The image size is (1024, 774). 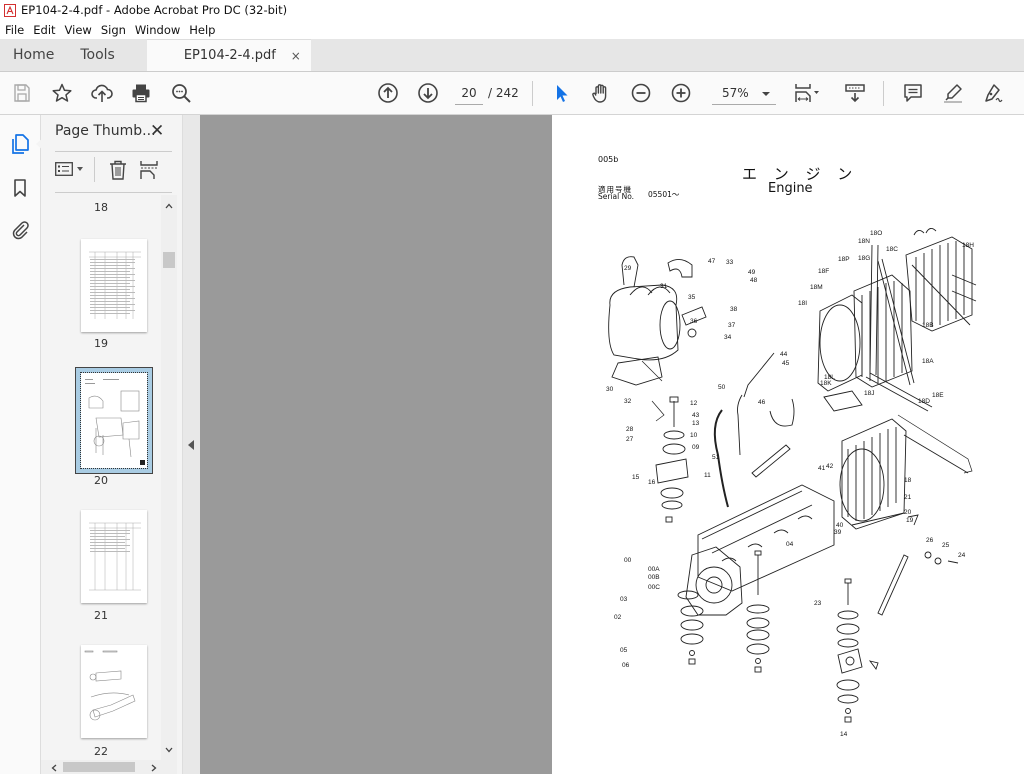 I want to click on thumbnail-horizontal-scrollbar, so click(x=109, y=767).